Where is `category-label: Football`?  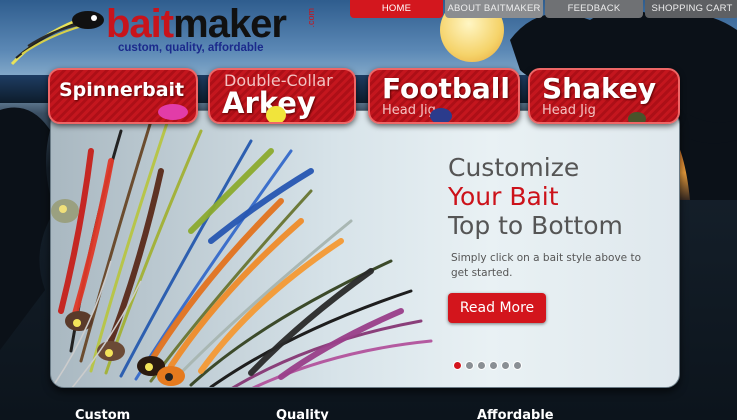 category-label: Football is located at coordinates (446, 88).